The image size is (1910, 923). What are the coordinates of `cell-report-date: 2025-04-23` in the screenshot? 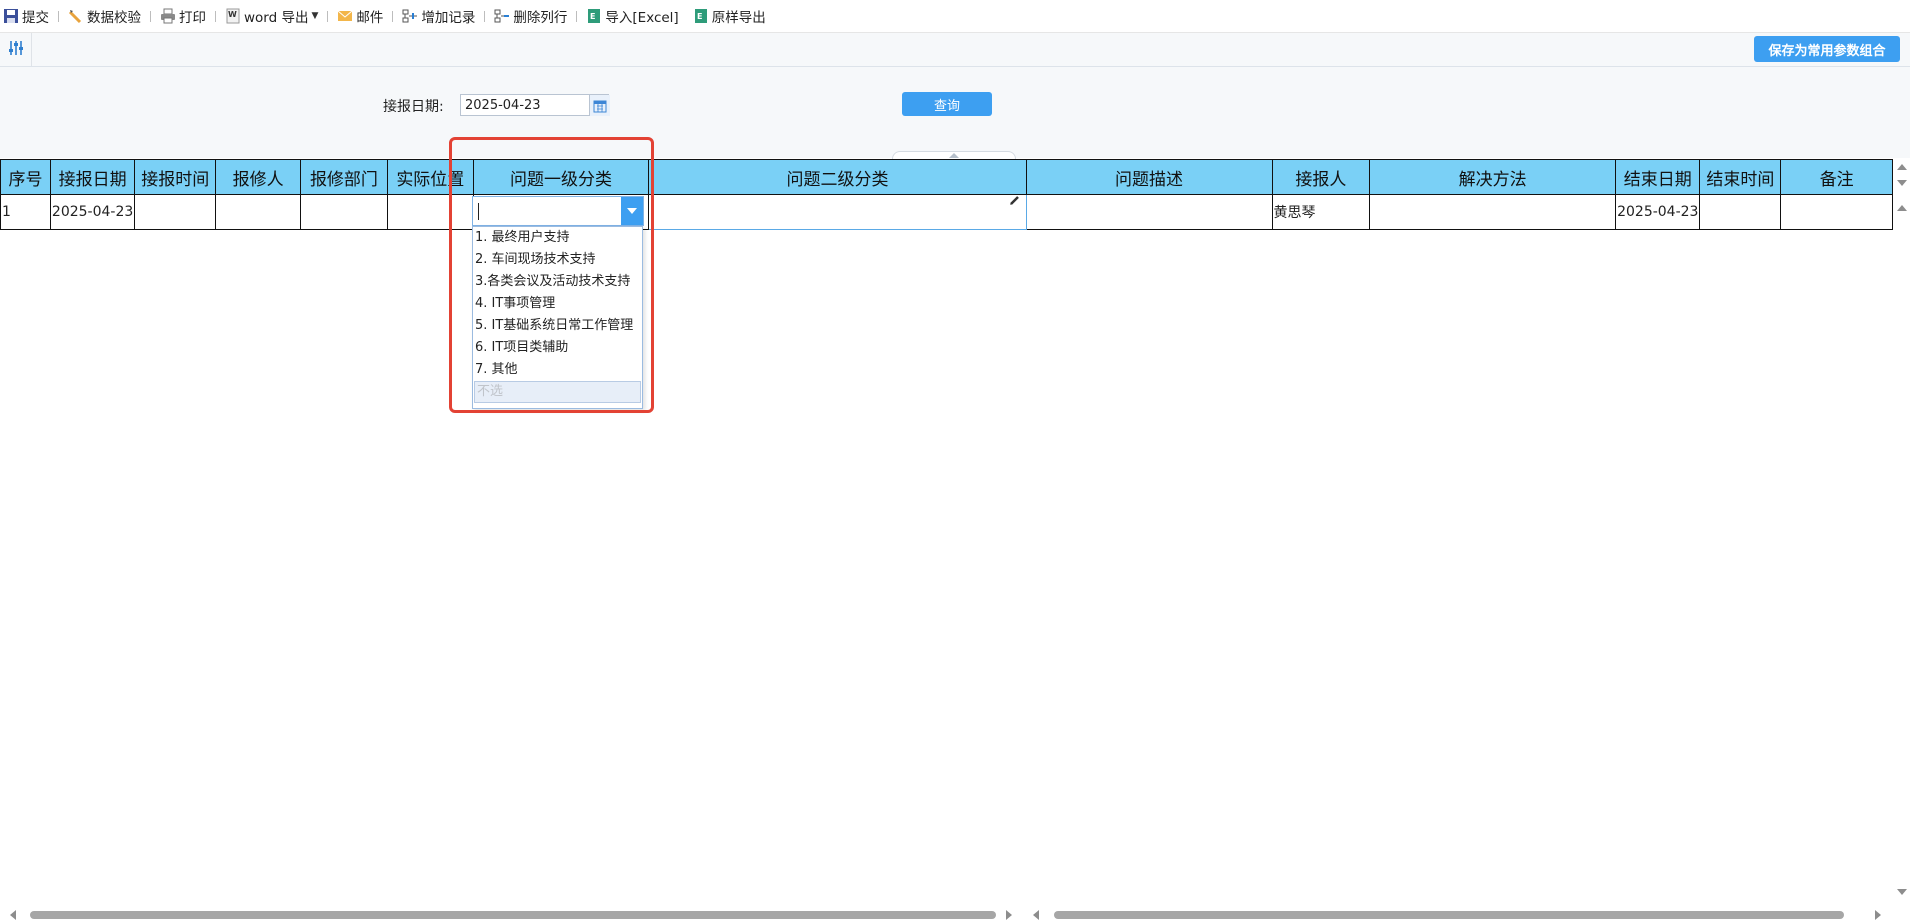 It's located at (92, 212).